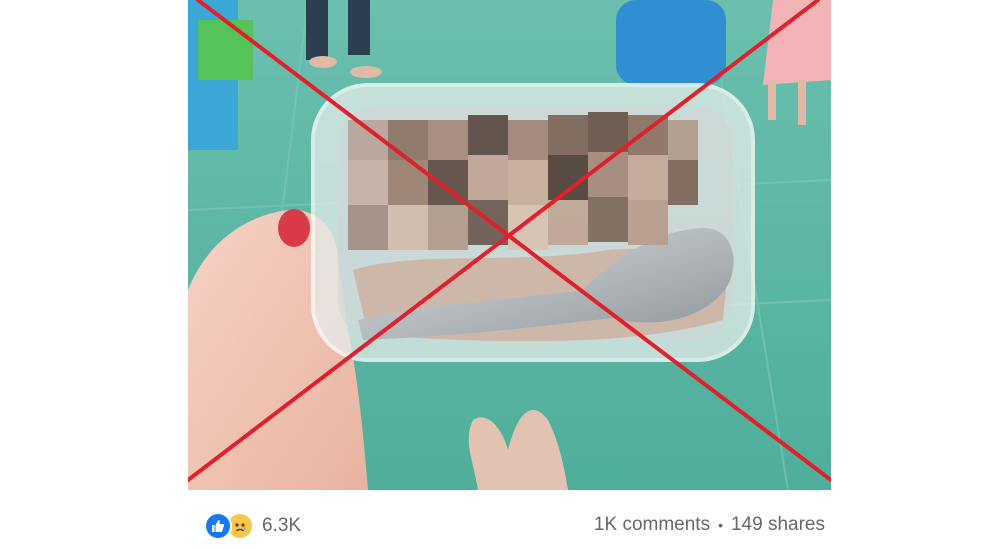  What do you see at coordinates (509, 519) in the screenshot?
I see `post-footer: 6.3K 1K comments • 149 shares` at bounding box center [509, 519].